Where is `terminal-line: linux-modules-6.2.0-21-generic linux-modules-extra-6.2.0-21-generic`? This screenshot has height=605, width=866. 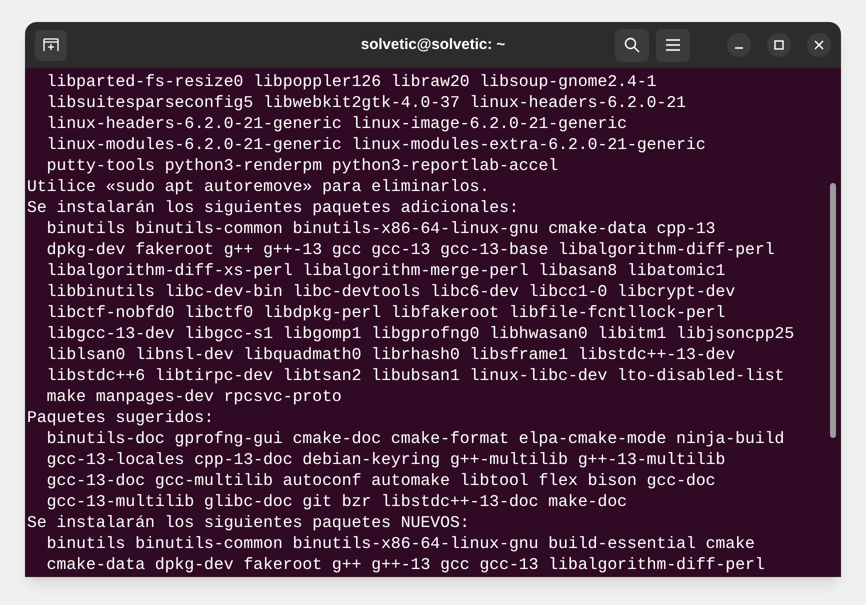 terminal-line: linux-modules-6.2.0-21-generic linux-modules-extra-6.2.0-21-generic is located at coordinates (376, 144).